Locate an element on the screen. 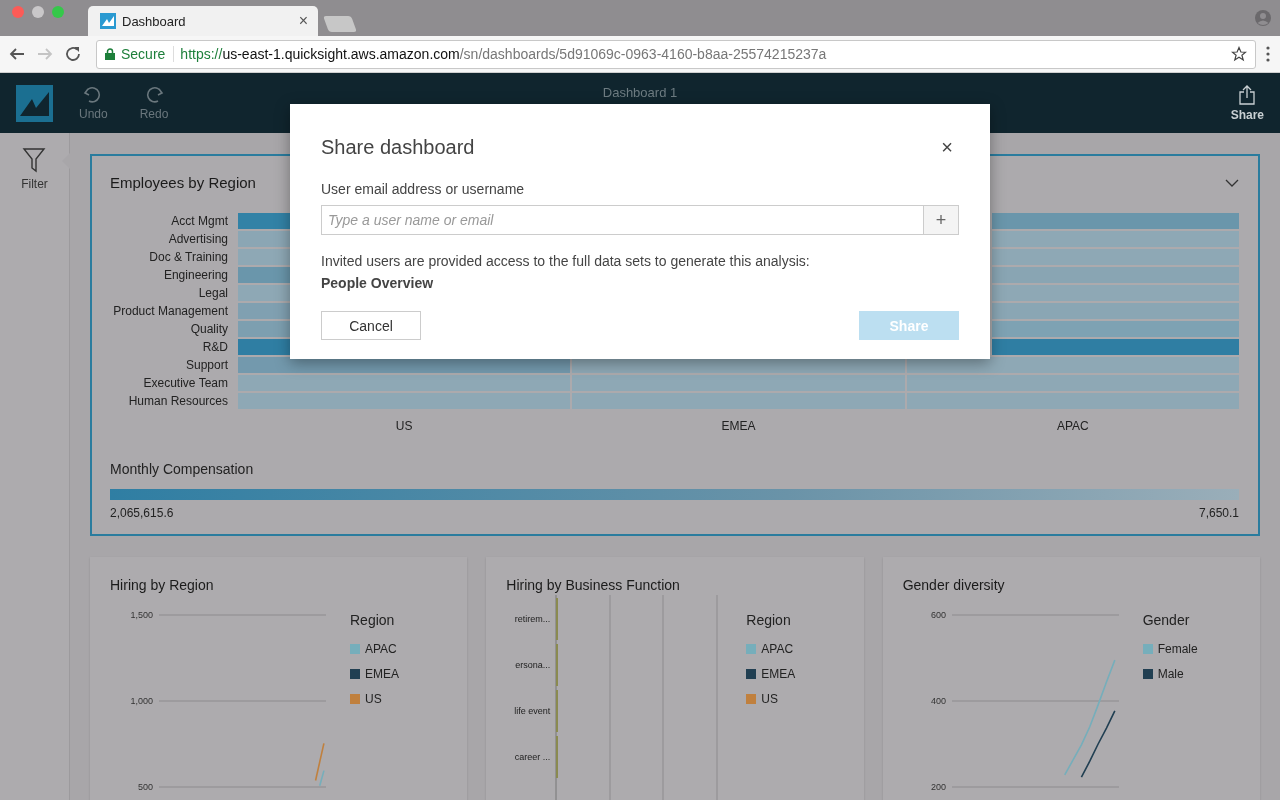  filter-button: Filter is located at coordinates (34, 169).